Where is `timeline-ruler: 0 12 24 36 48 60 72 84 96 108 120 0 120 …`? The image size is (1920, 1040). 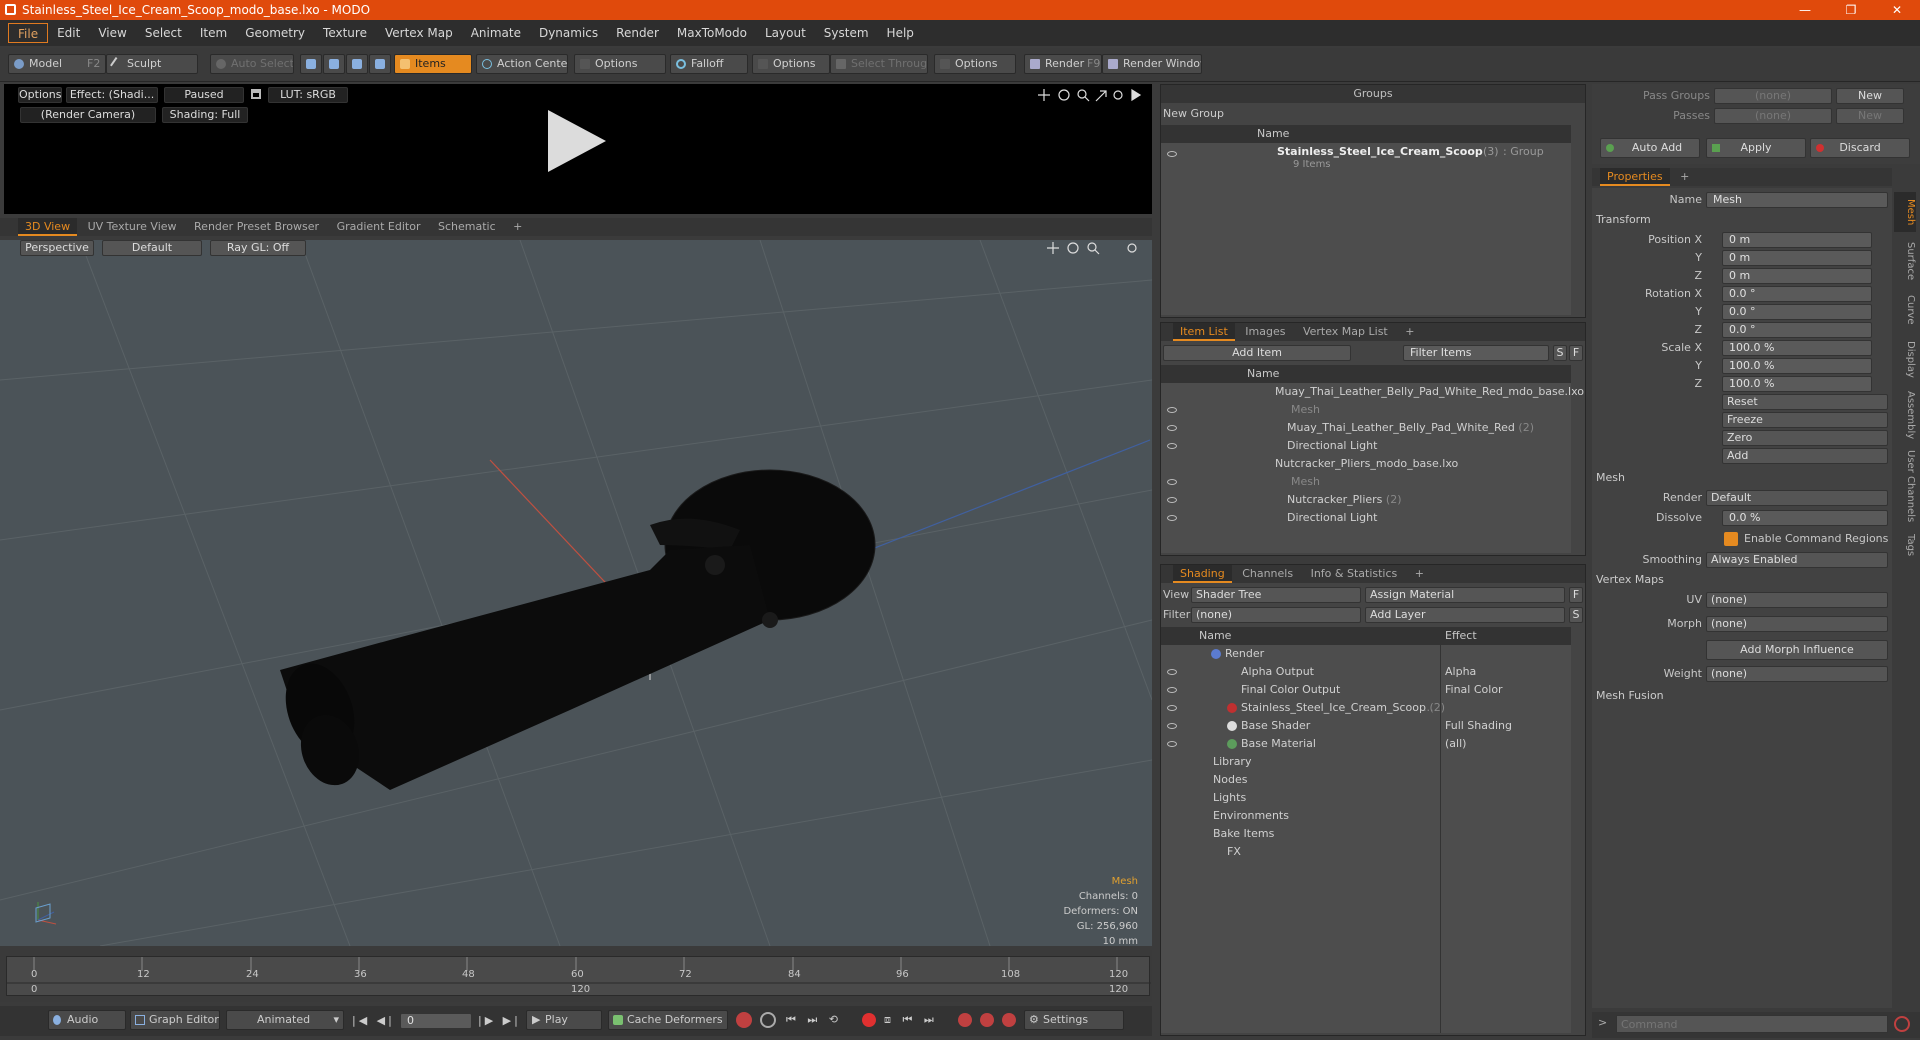
timeline-ruler: 0 12 24 36 48 60 72 84 96 108 120 0 120 … is located at coordinates (578, 976).